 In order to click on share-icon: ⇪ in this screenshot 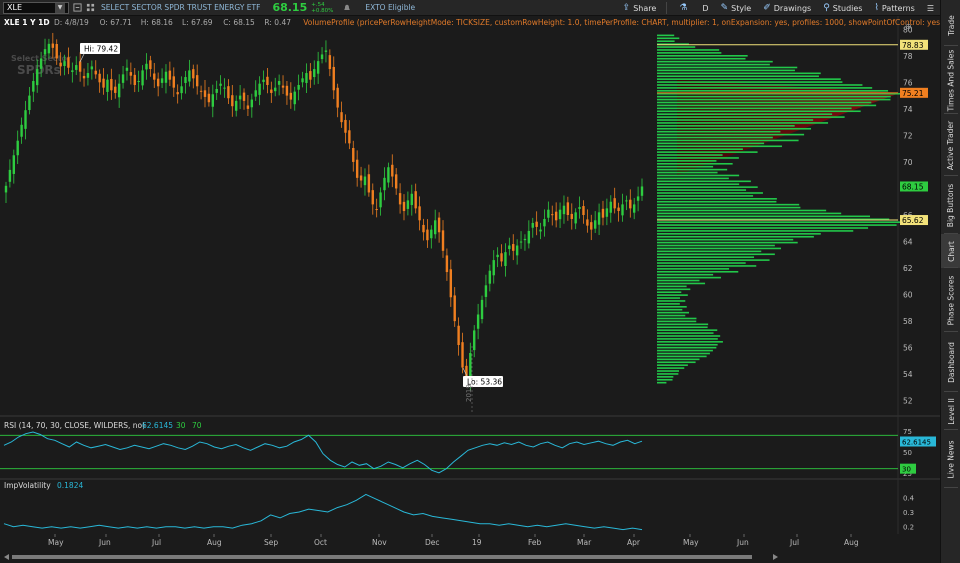, I will do `click(626, 8)`.